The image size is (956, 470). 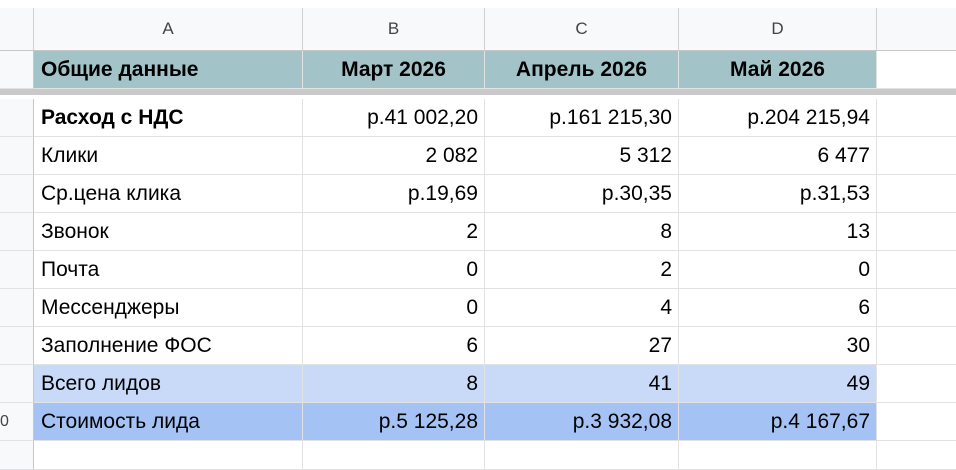 What do you see at coordinates (168, 194) in the screenshot?
I see `row-label: Ср.цена клика` at bounding box center [168, 194].